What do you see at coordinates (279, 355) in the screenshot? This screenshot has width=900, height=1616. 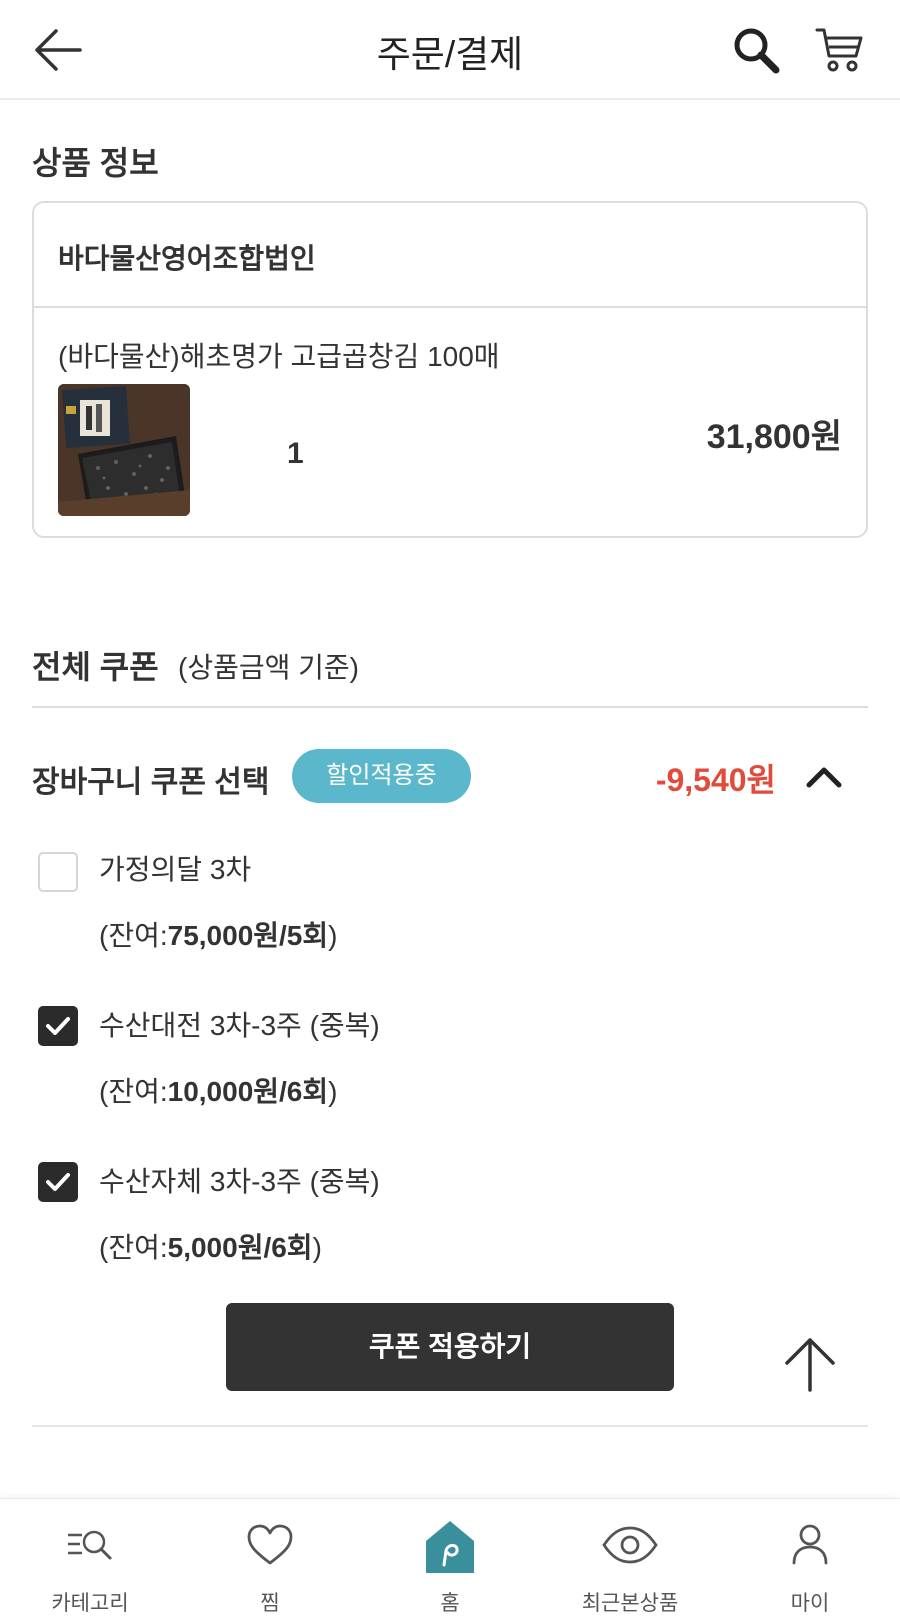 I see `product-name: (바다물산)해초명가 고급곱창김 100매` at bounding box center [279, 355].